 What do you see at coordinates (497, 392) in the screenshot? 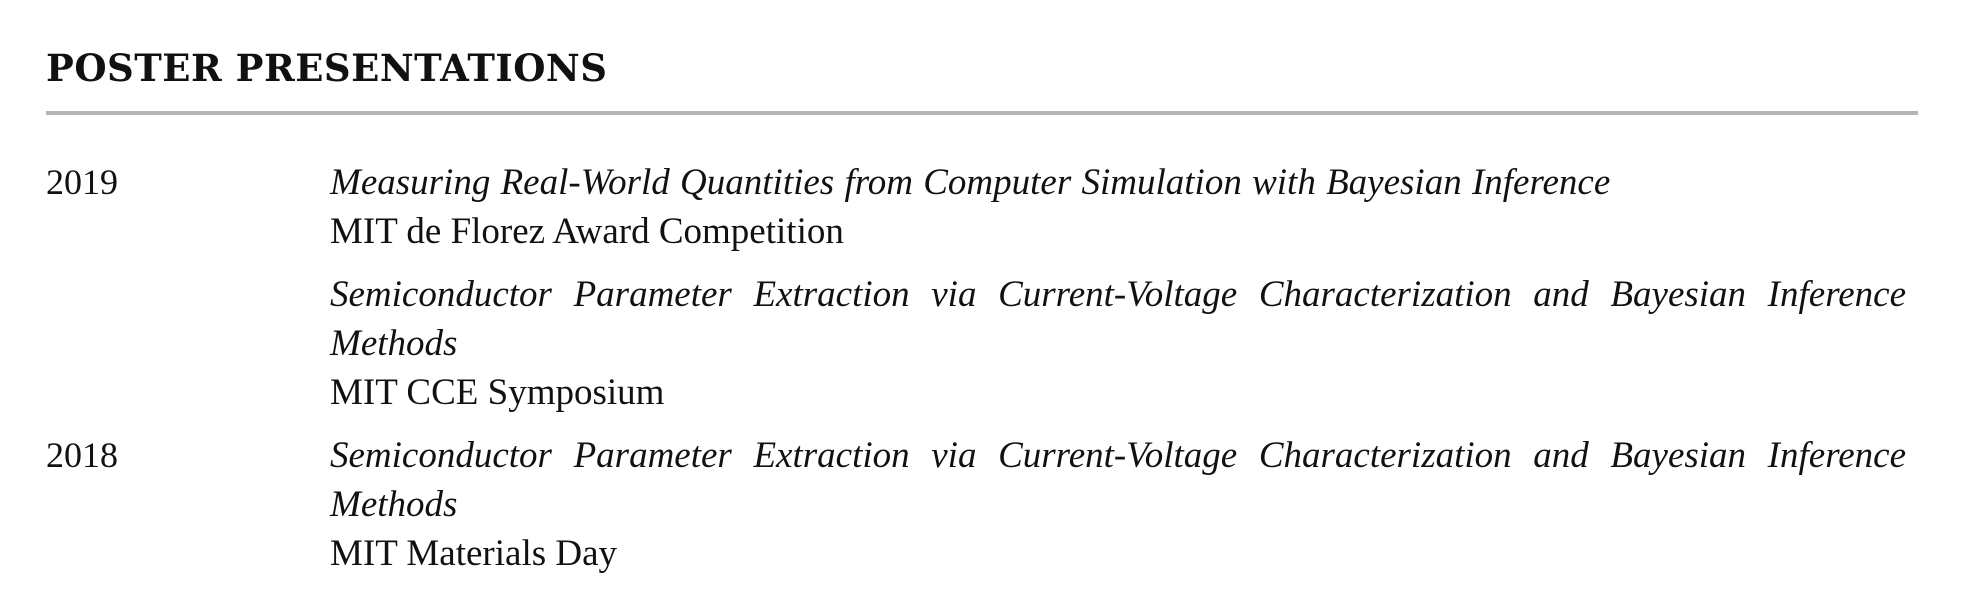
I see `presentation-venue: MIT CCE Symposium` at bounding box center [497, 392].